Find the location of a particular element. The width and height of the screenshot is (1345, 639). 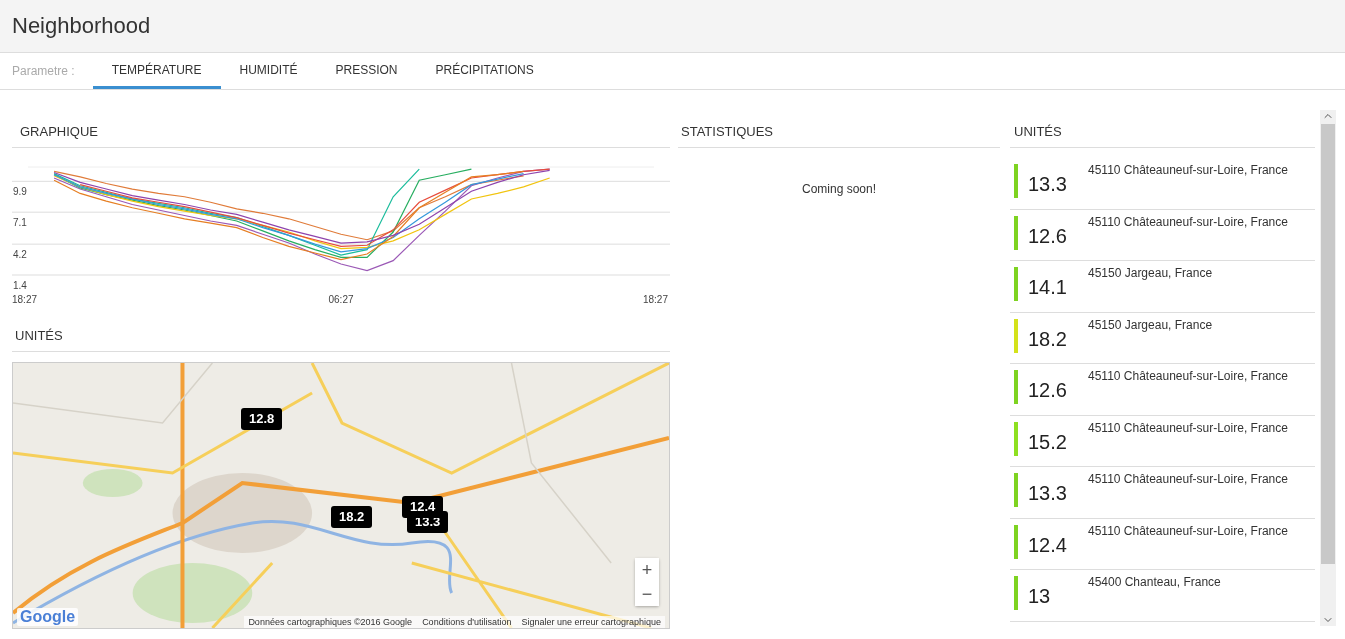

map-attribution: Données cartographiques ©2016 Google is located at coordinates (330, 622).